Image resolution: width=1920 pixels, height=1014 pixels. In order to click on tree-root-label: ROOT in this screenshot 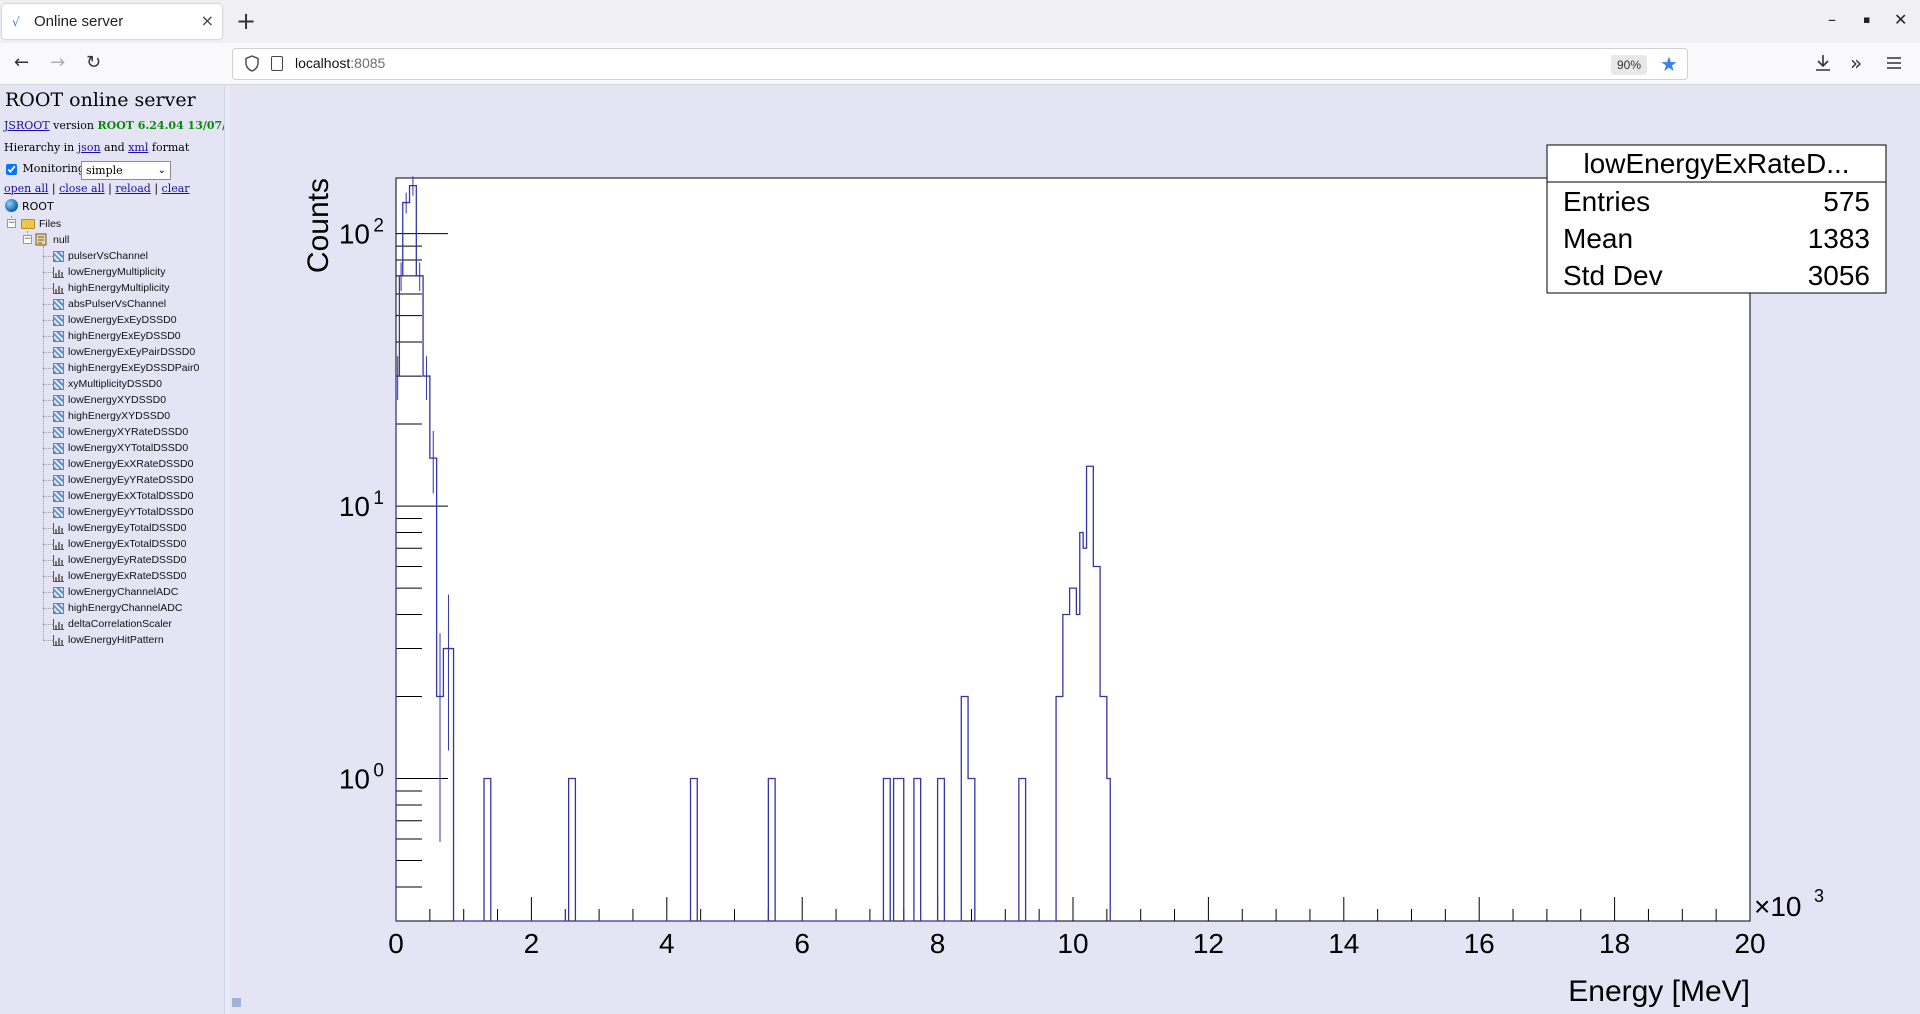, I will do `click(38, 206)`.